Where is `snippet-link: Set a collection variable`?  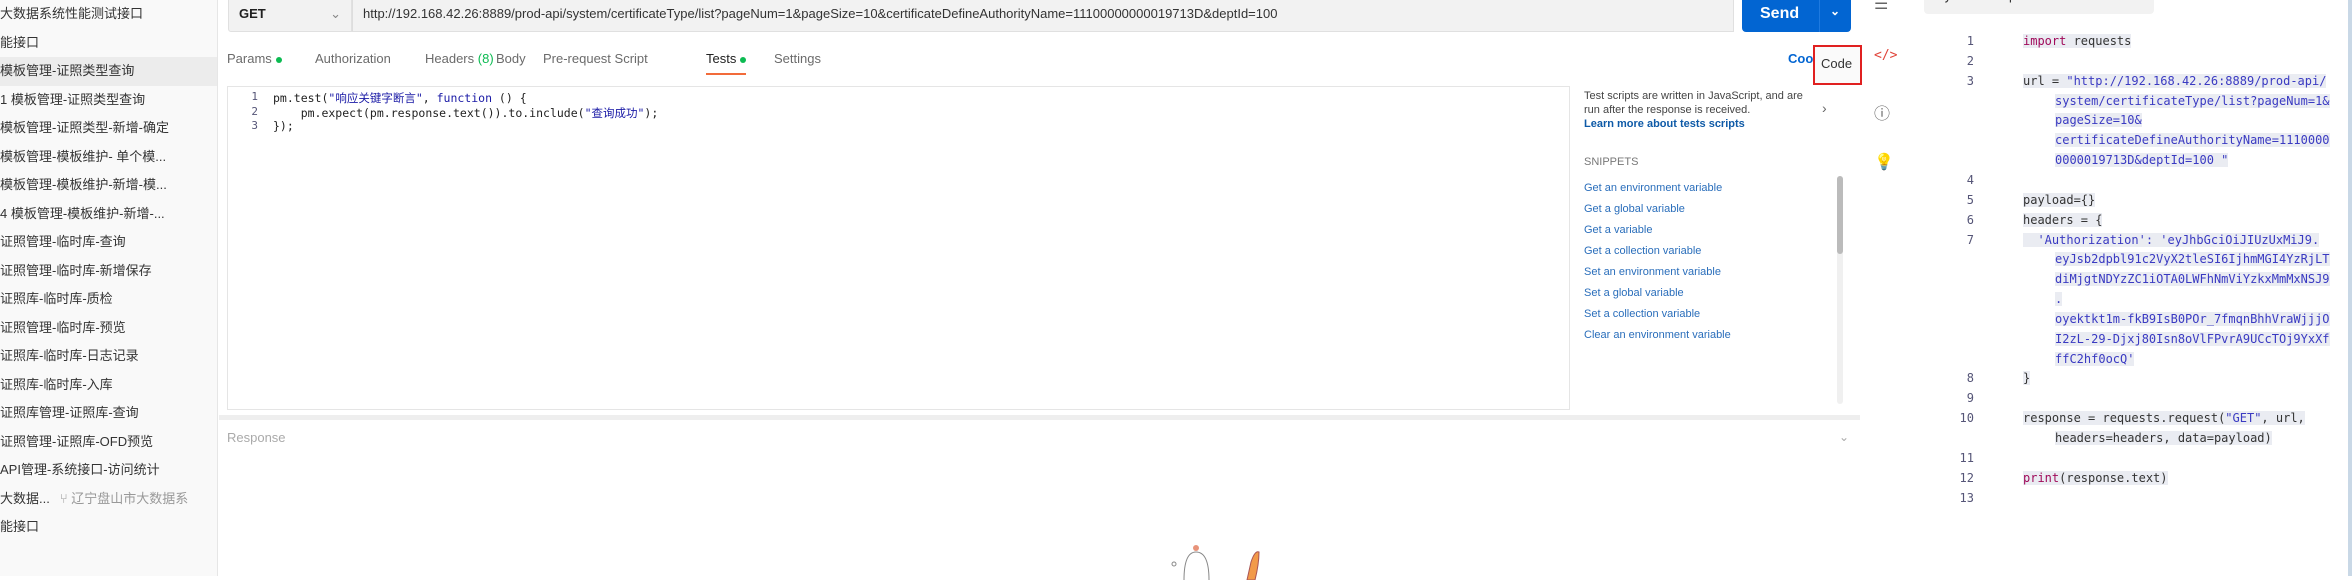 snippet-link: Set a collection variable is located at coordinates (1642, 314).